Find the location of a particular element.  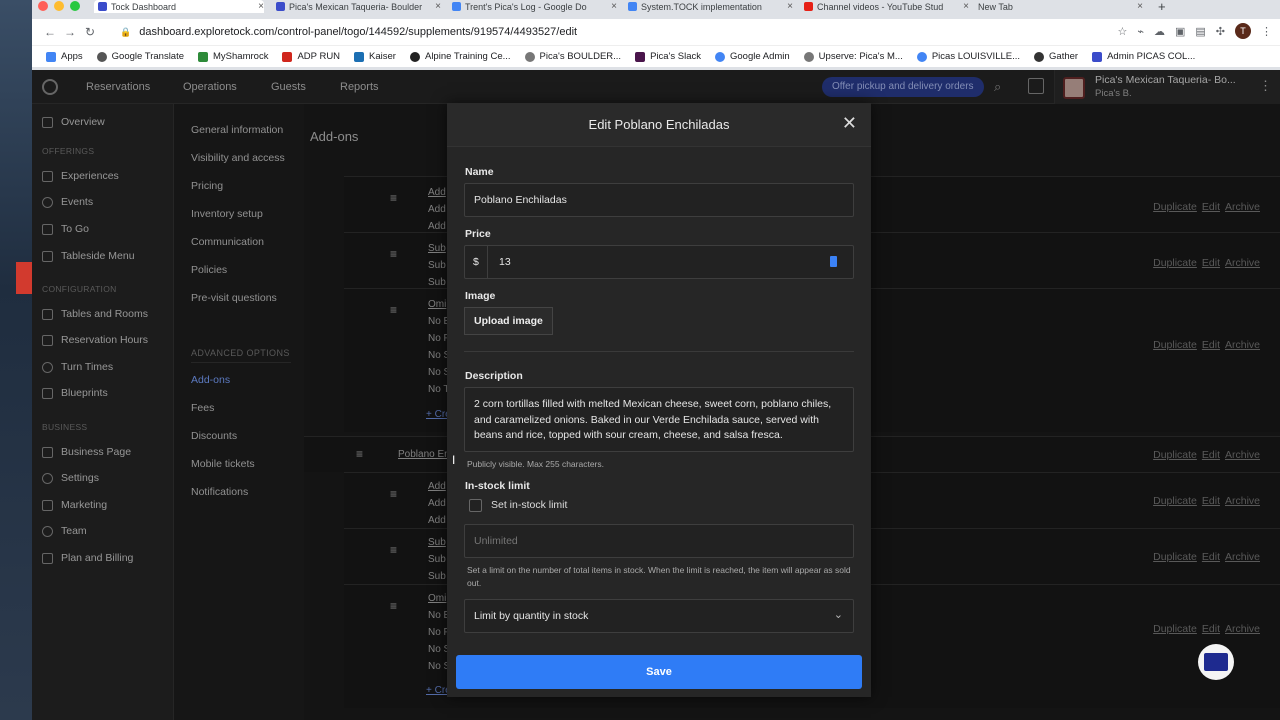

in-stock-limit-label: In-stock limit is located at coordinates (497, 486).